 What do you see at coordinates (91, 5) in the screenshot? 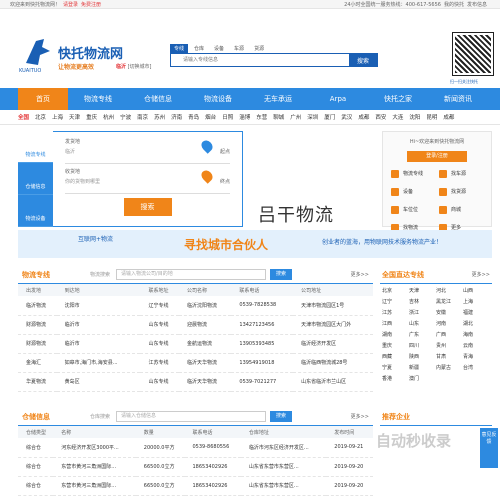
I see `register-link: 免费注册` at bounding box center [91, 5].